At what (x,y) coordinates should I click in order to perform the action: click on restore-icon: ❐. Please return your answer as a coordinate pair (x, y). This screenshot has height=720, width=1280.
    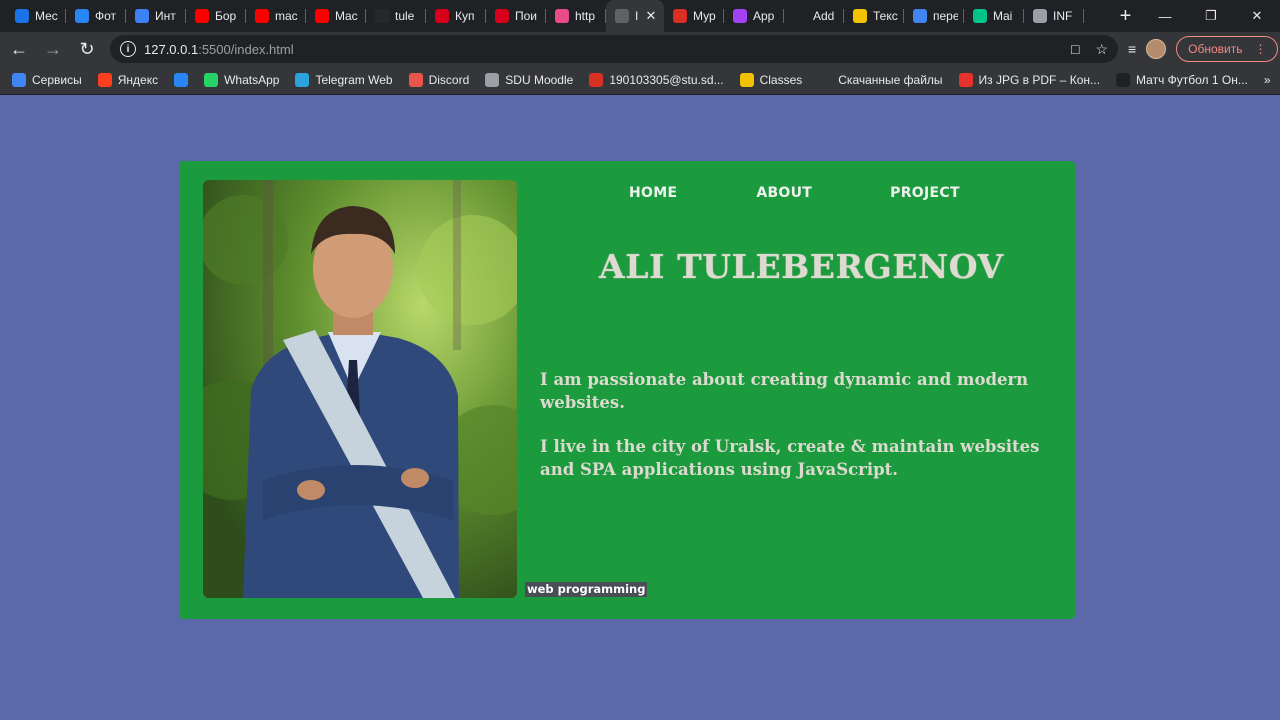
    Looking at the image, I should click on (1211, 16).